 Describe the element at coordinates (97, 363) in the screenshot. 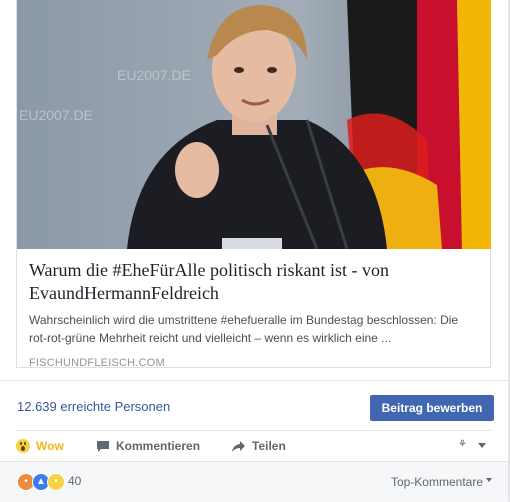

I see `link-domain: FISCHUNDFLEISCH.COM` at that location.